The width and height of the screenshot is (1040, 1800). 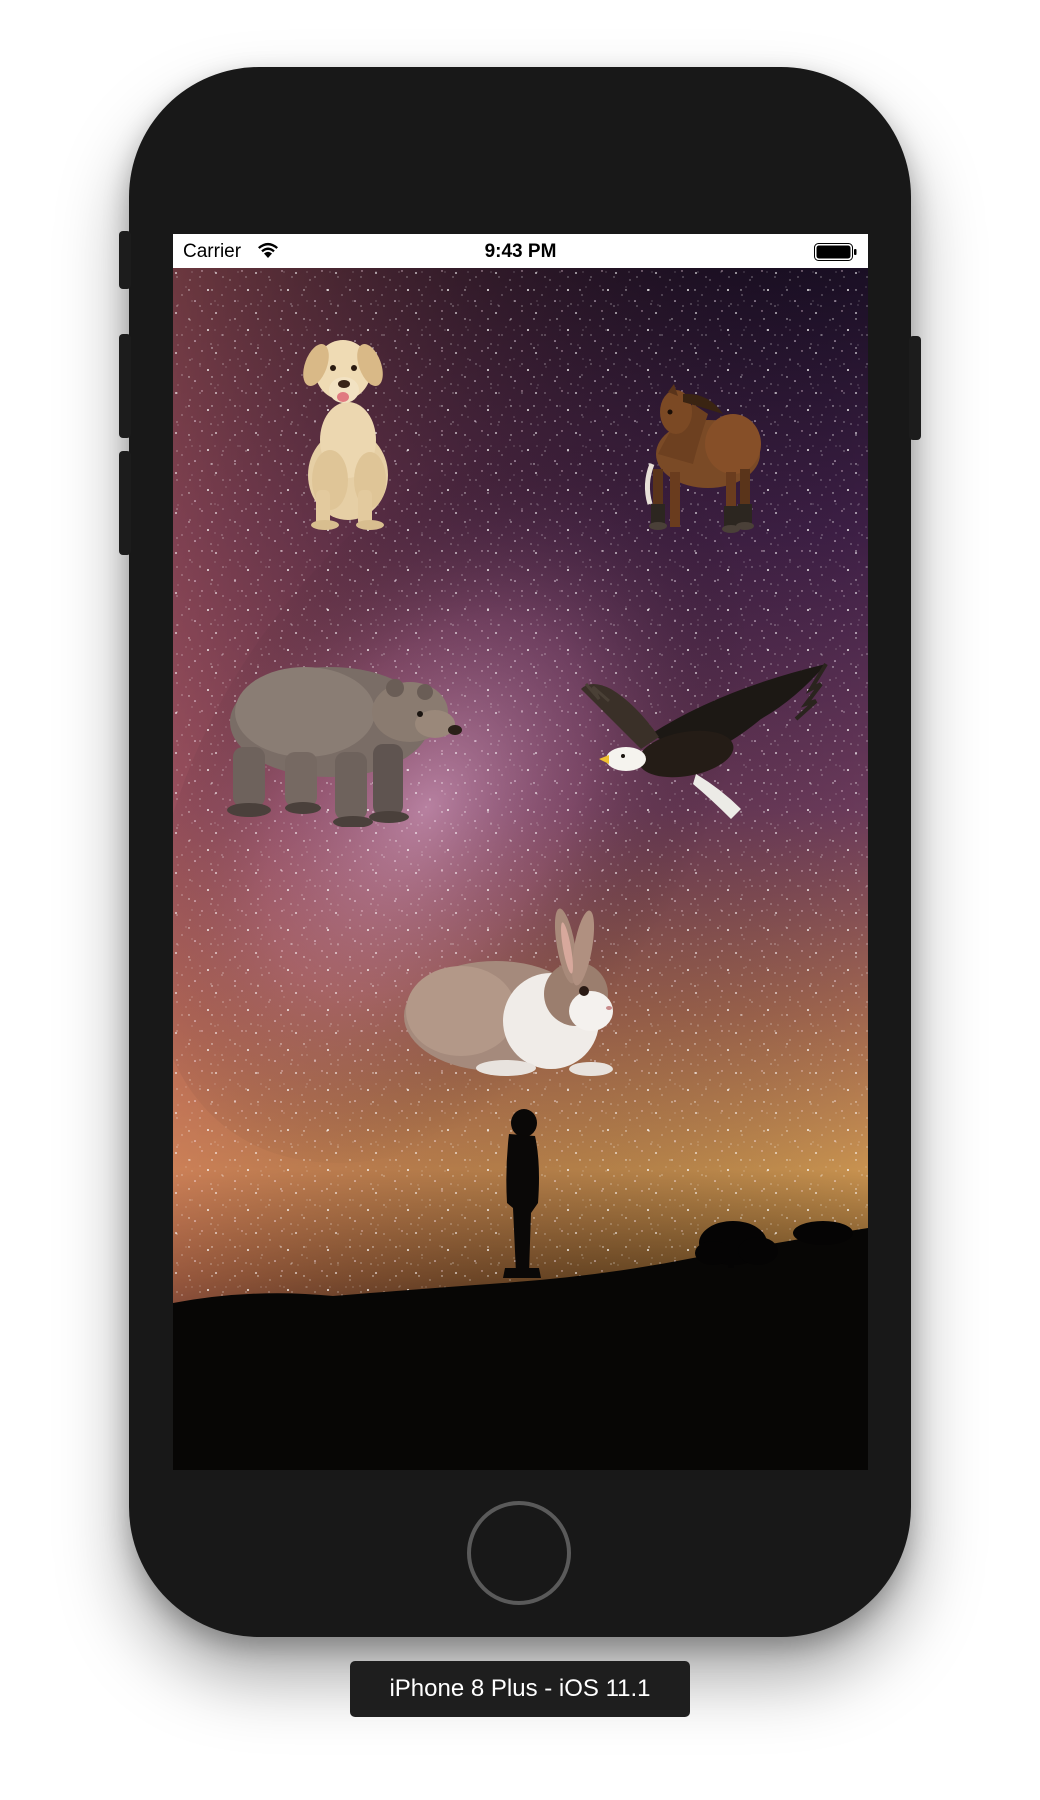 I want to click on status-bar: Carrier 9:43 PM, so click(x=520, y=251).